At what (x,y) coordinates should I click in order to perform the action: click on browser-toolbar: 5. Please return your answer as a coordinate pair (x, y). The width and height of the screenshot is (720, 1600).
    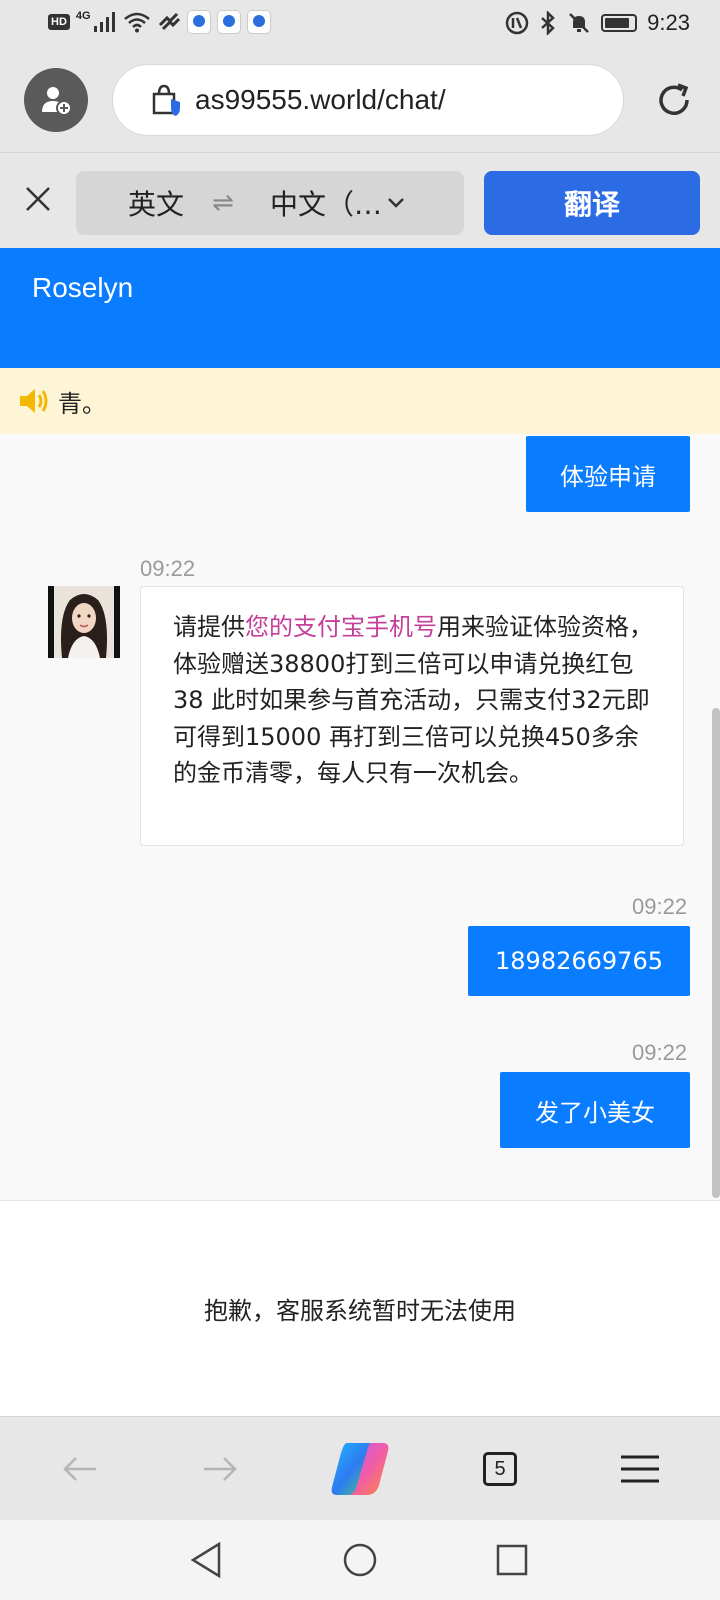
    Looking at the image, I should click on (360, 1468).